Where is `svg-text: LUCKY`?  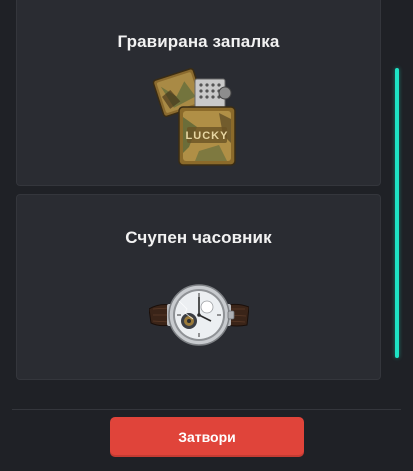 svg-text: LUCKY is located at coordinates (206, 136).